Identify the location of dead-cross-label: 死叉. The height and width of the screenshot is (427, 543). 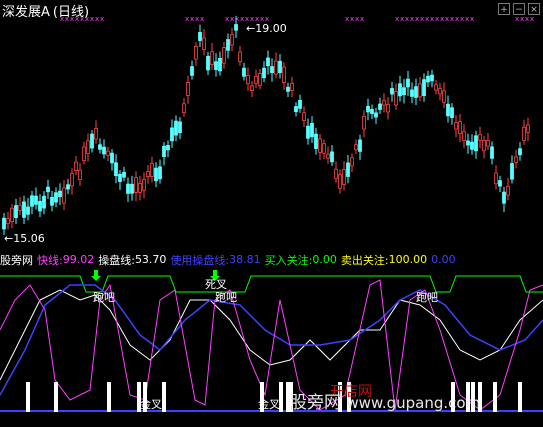
(216, 284).